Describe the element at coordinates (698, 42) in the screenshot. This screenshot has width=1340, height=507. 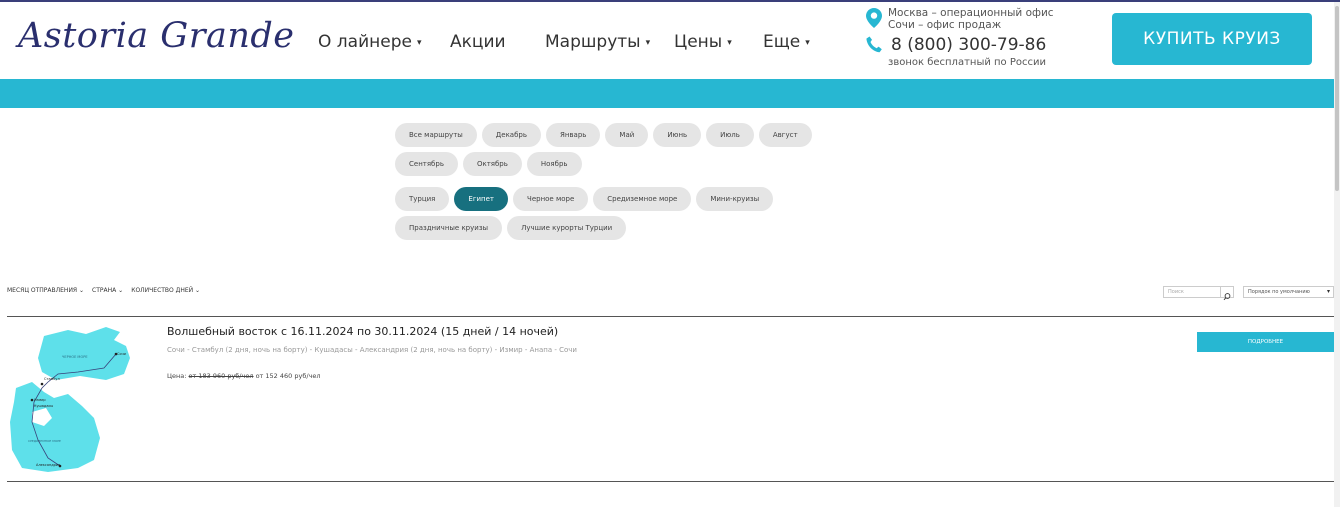
I see `nav-label: Цены` at that location.